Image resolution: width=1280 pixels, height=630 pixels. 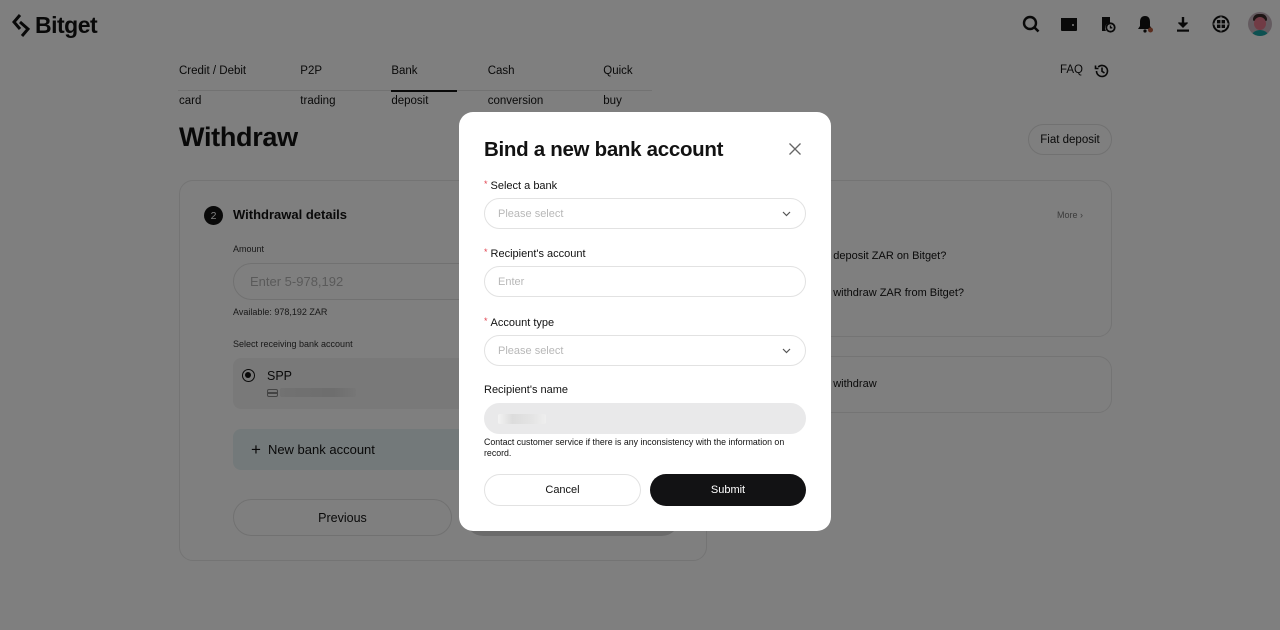 What do you see at coordinates (531, 350) in the screenshot?
I see `account-type-placeholder: Please select` at bounding box center [531, 350].